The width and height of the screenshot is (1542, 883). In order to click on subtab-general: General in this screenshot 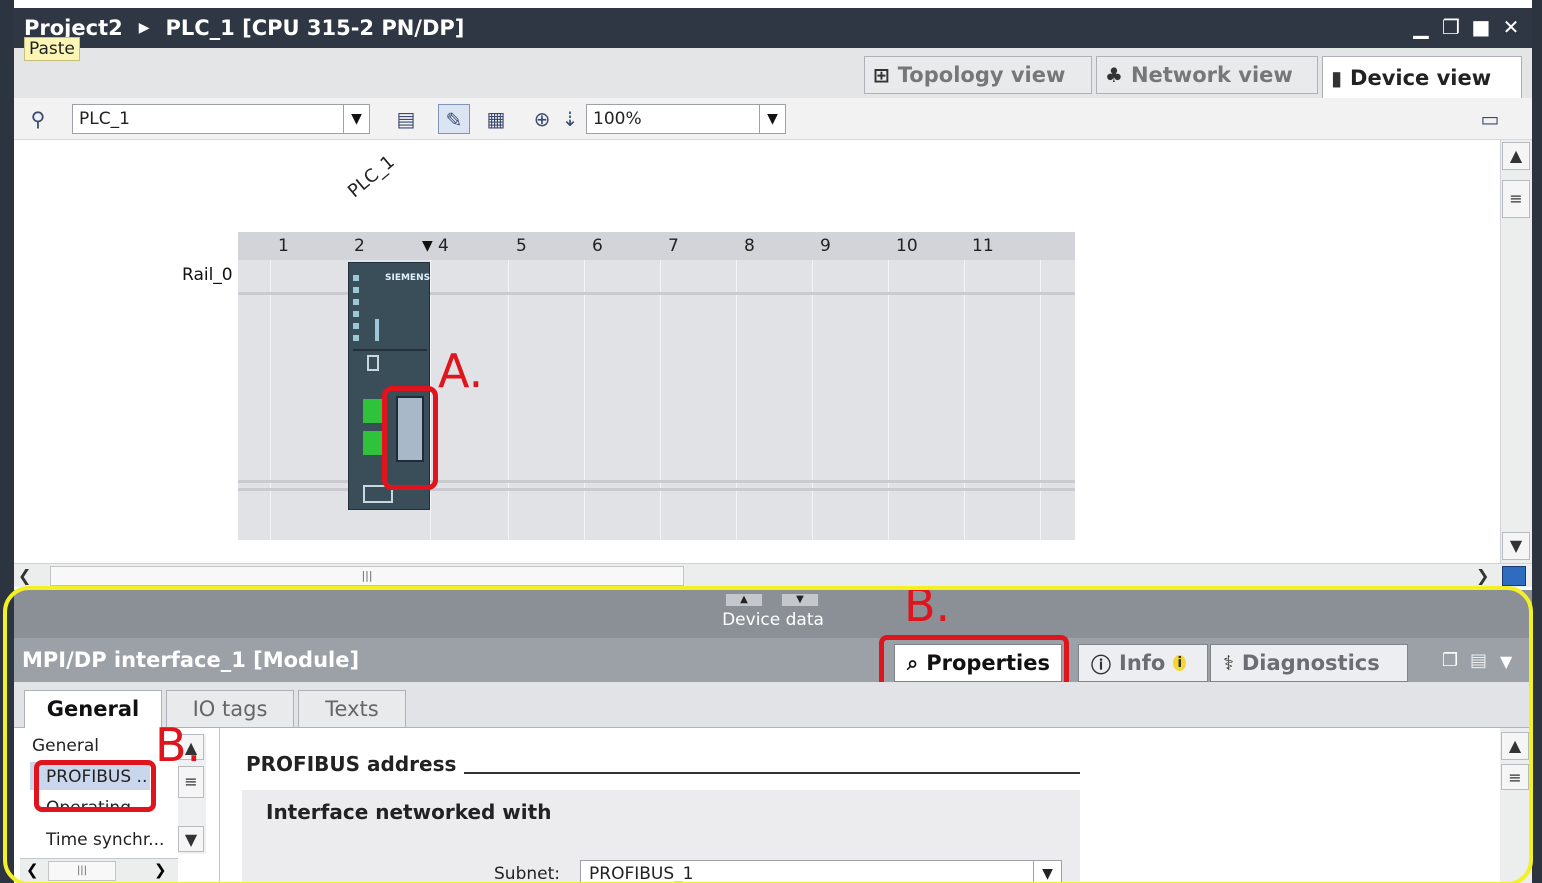, I will do `click(93, 709)`.